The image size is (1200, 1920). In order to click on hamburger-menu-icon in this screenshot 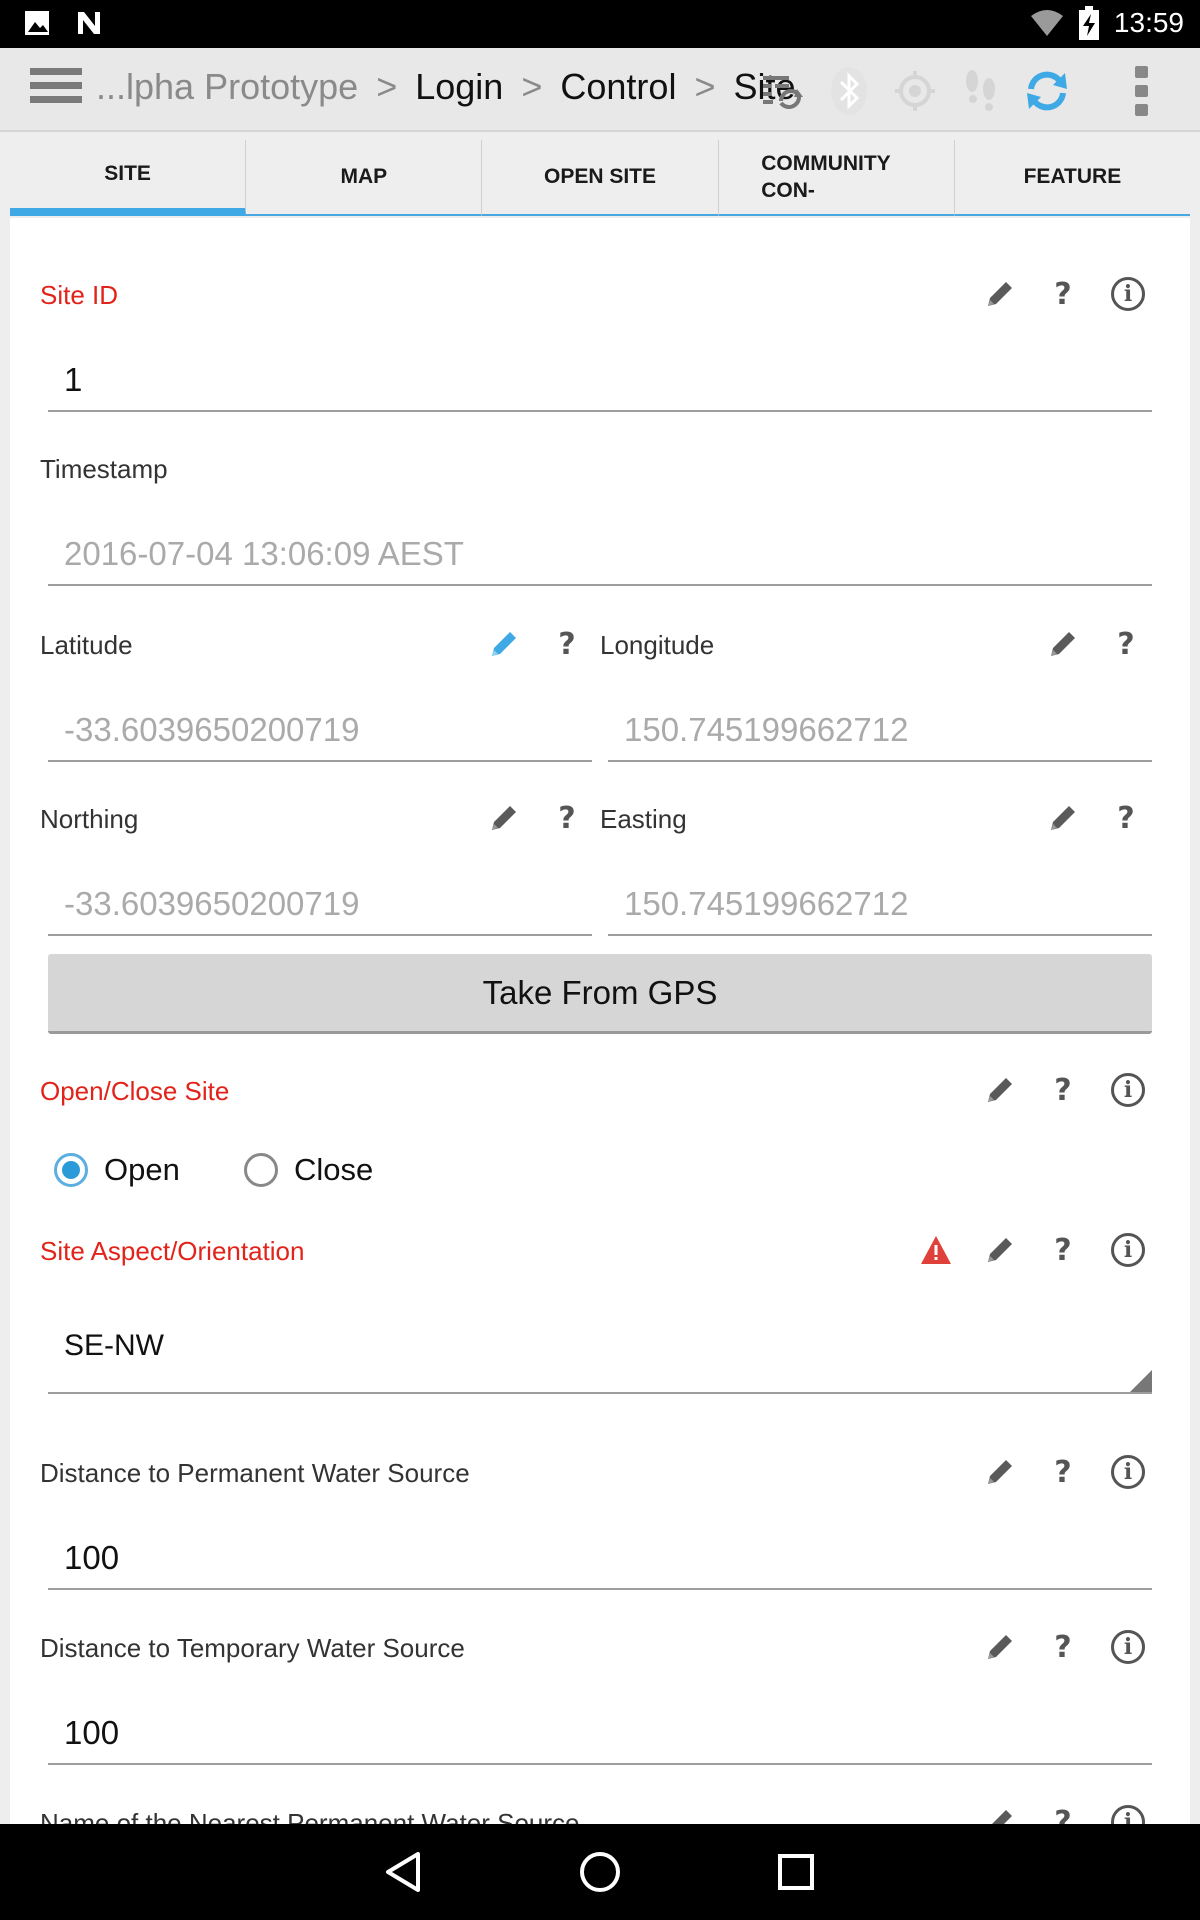, I will do `click(56, 90)`.